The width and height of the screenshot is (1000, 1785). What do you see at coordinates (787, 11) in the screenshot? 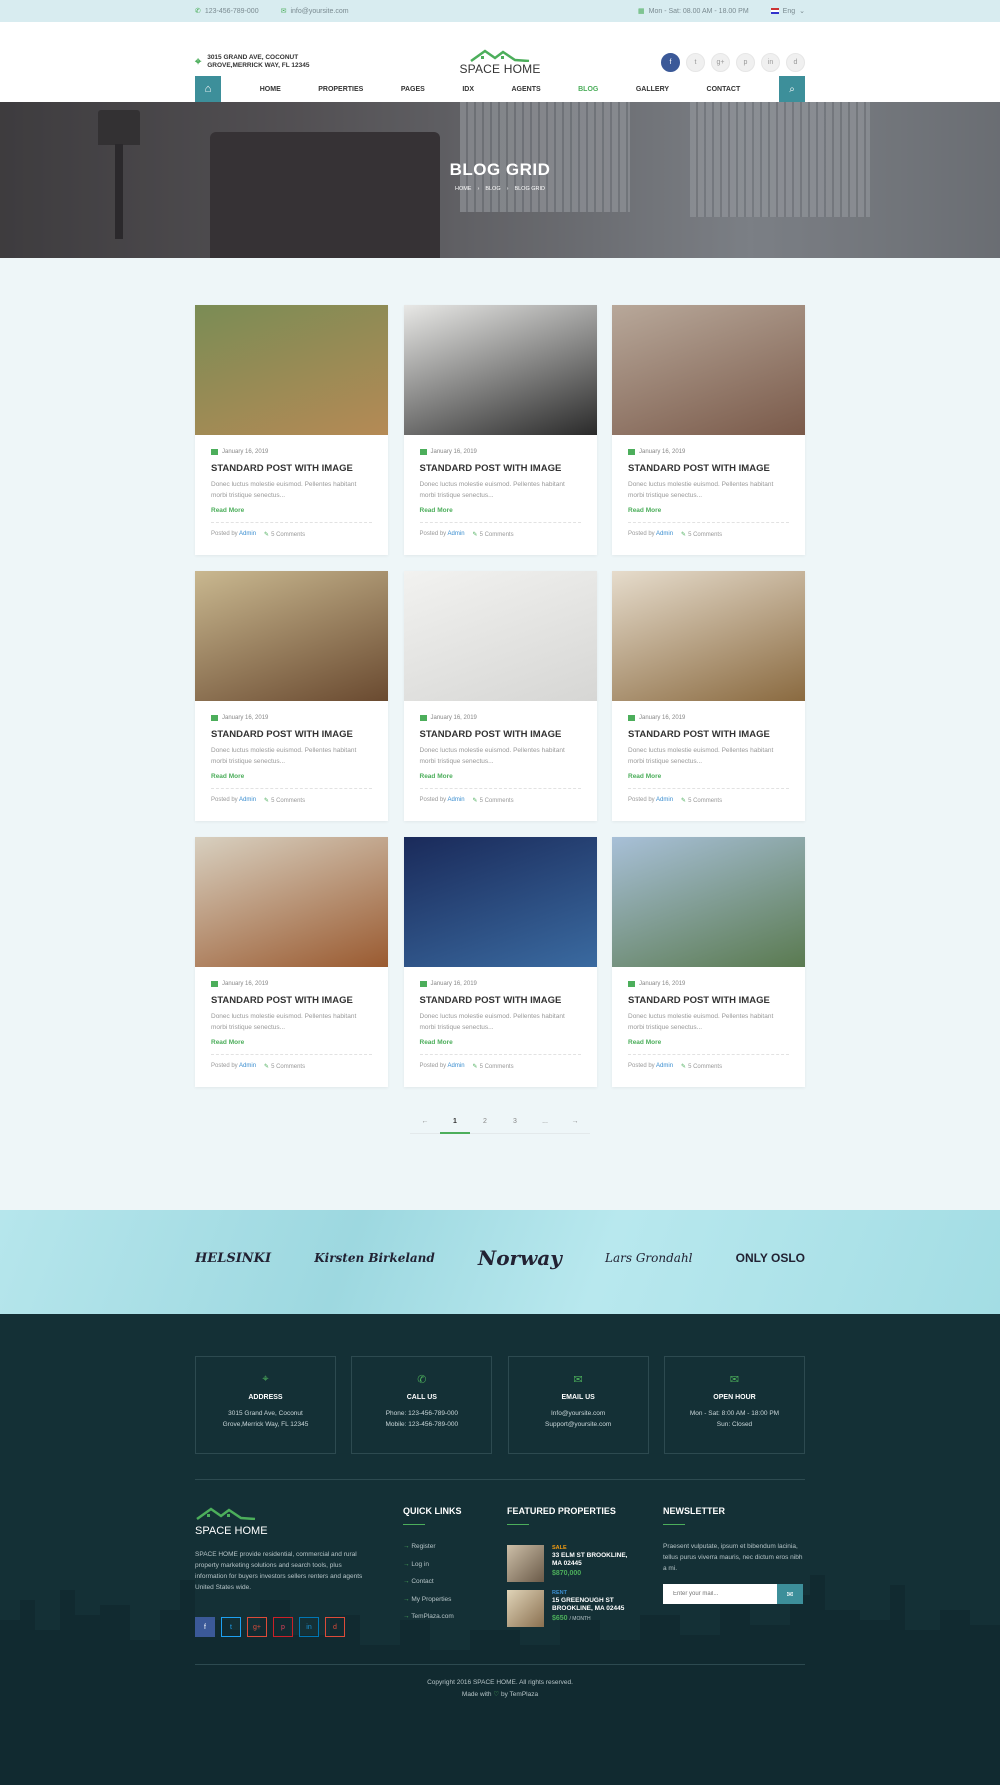
I see `language-selector: Eng ⌄` at bounding box center [787, 11].